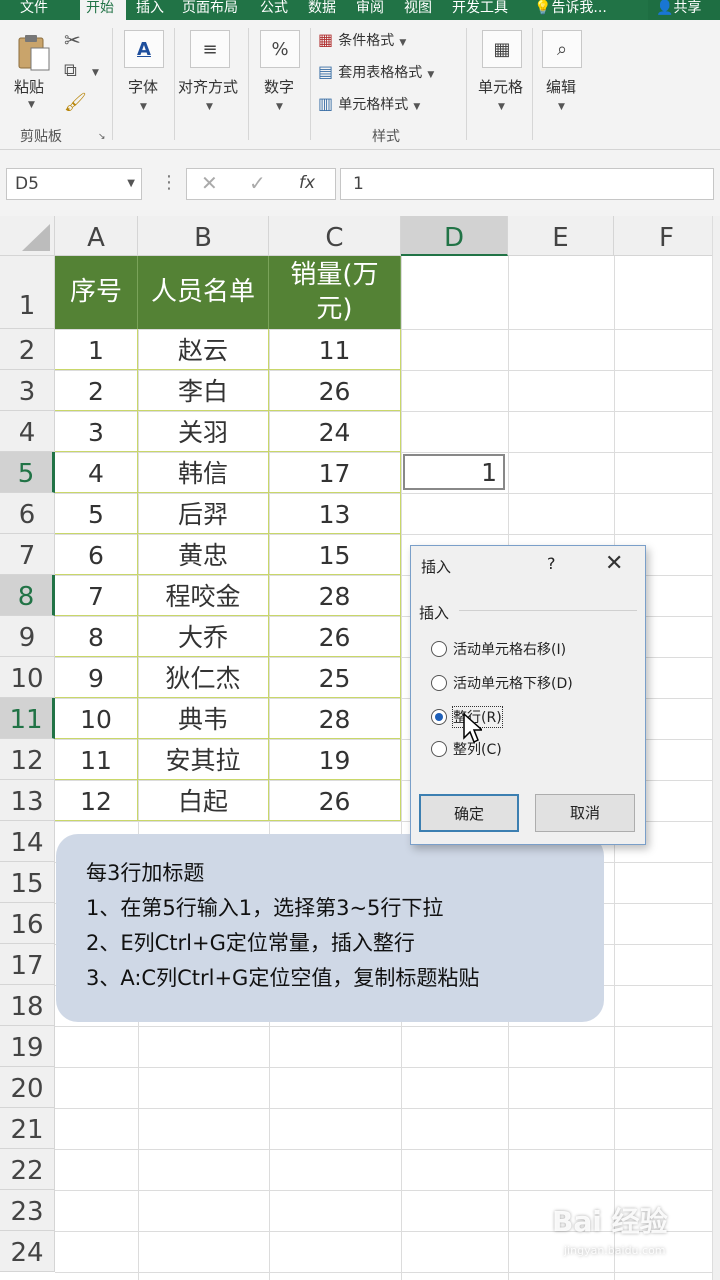 This screenshot has width=720, height=1280. What do you see at coordinates (203, 554) in the screenshot?
I see `table-cell: 黄忠` at bounding box center [203, 554].